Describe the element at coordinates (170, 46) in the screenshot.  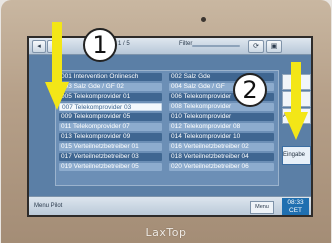
I see `top-toolbar: ◂ 1 / 5 Filter ⟳ ▣` at that location.